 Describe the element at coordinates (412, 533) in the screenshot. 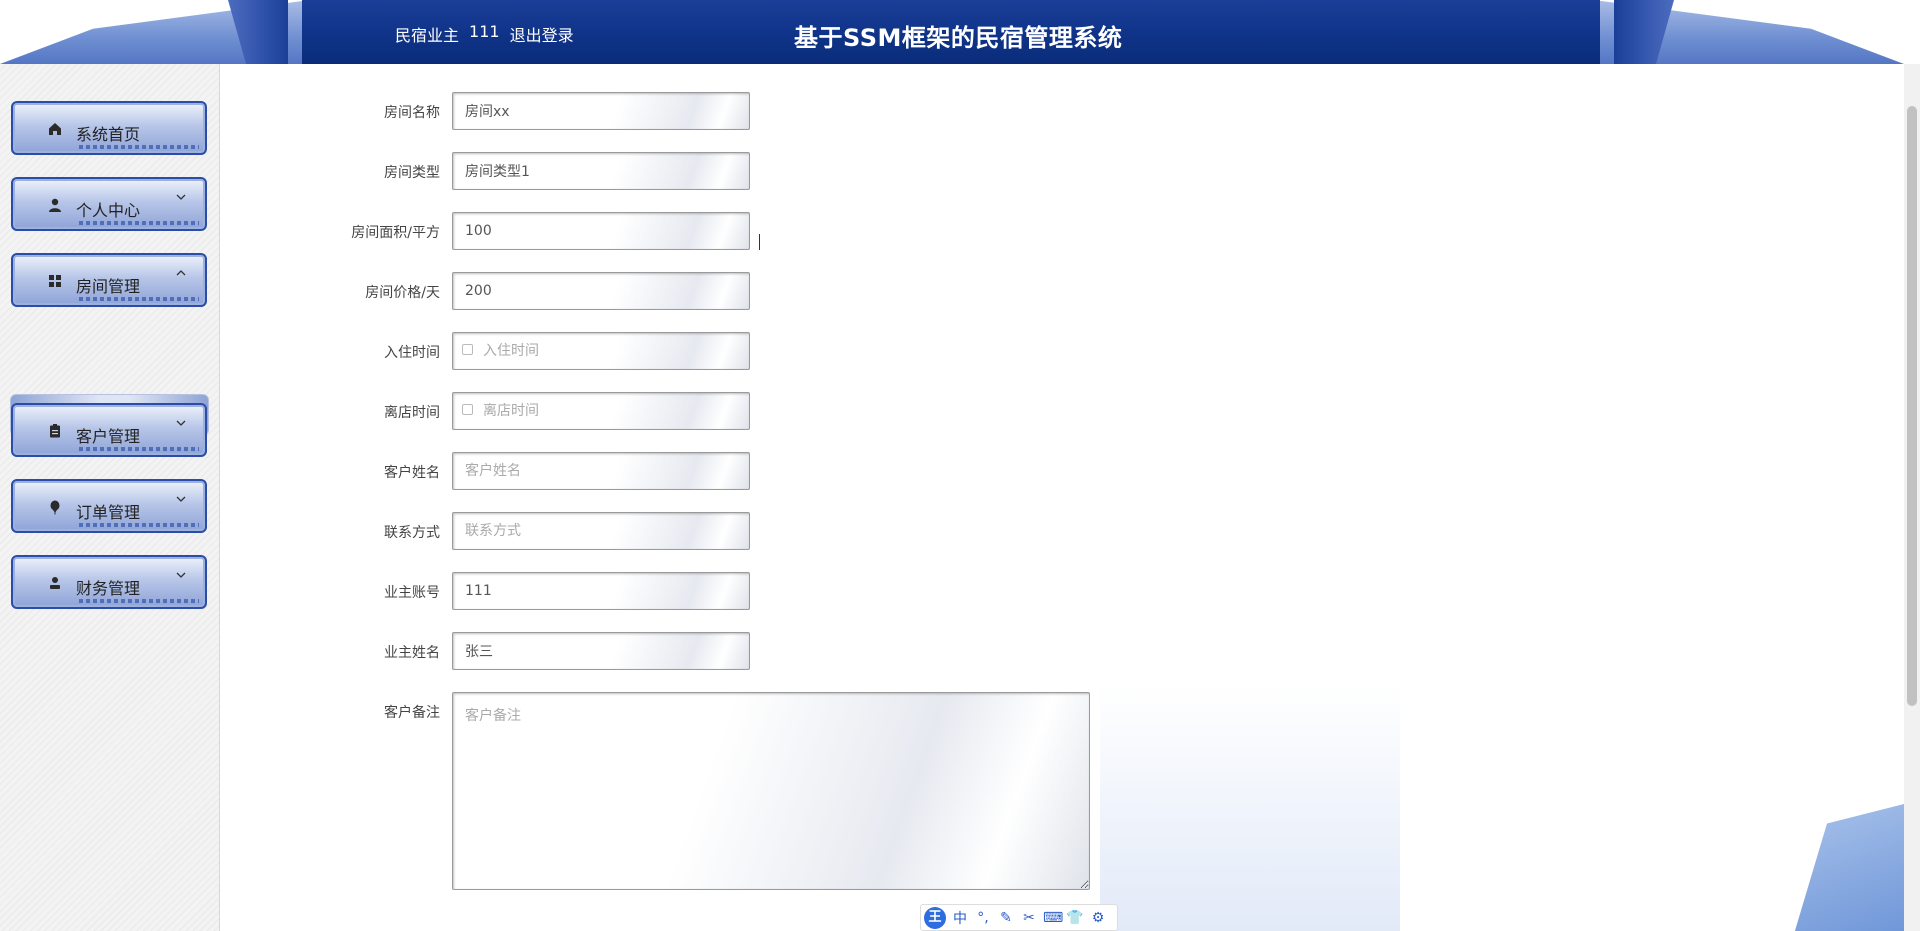

I see `contact-label: 联系方式` at that location.